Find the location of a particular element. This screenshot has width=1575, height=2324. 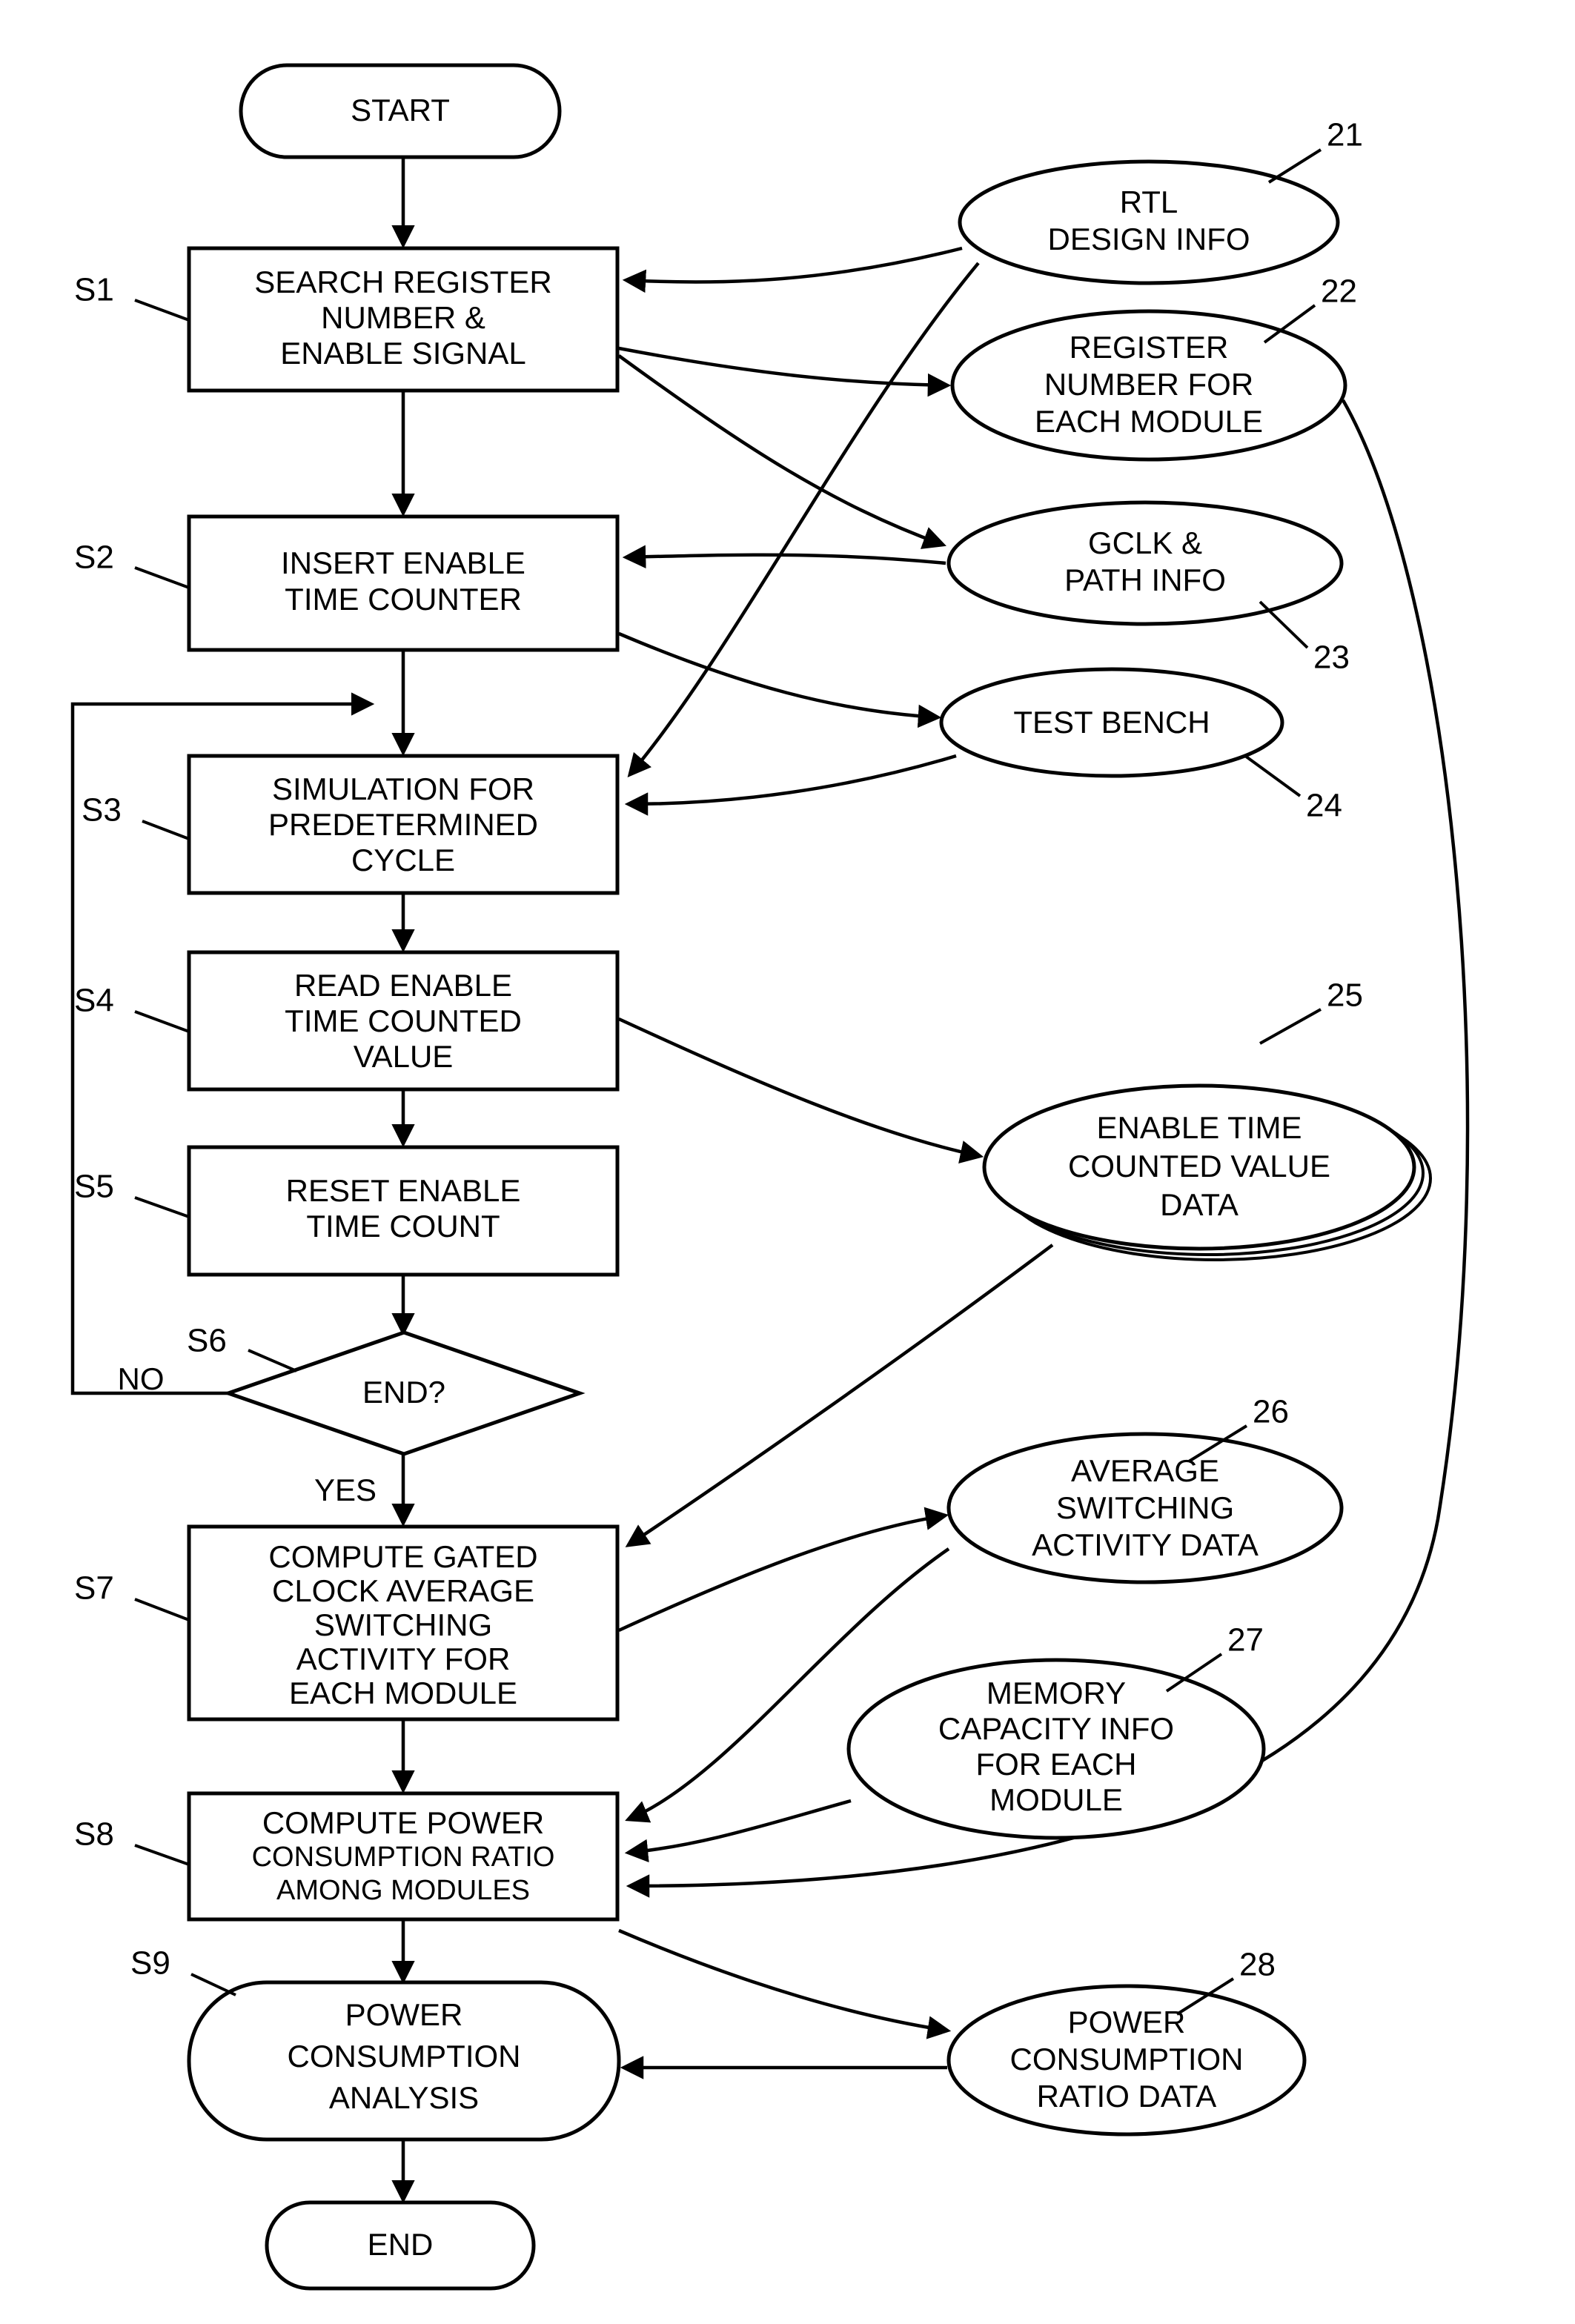

process-s5-line-2: TIME COUNT is located at coordinates (403, 1226).